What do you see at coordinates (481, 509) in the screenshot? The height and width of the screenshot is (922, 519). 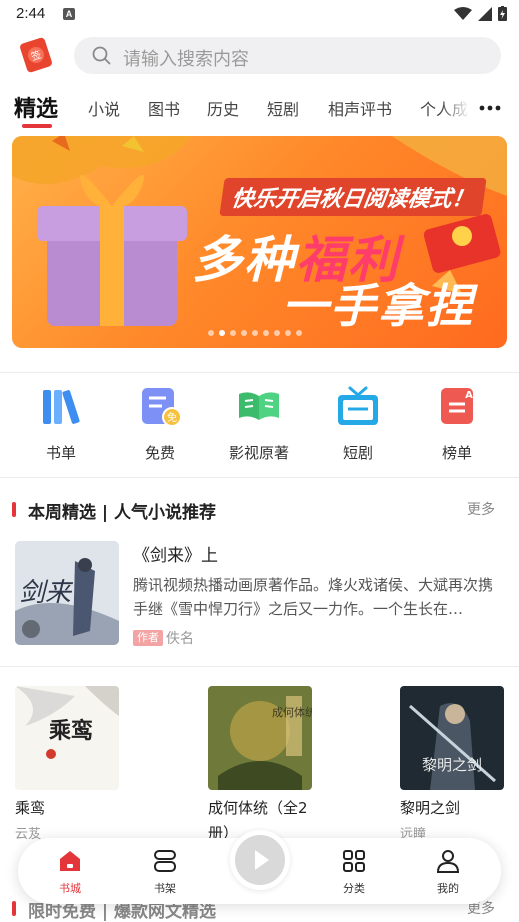 I see `more-link: 更多` at bounding box center [481, 509].